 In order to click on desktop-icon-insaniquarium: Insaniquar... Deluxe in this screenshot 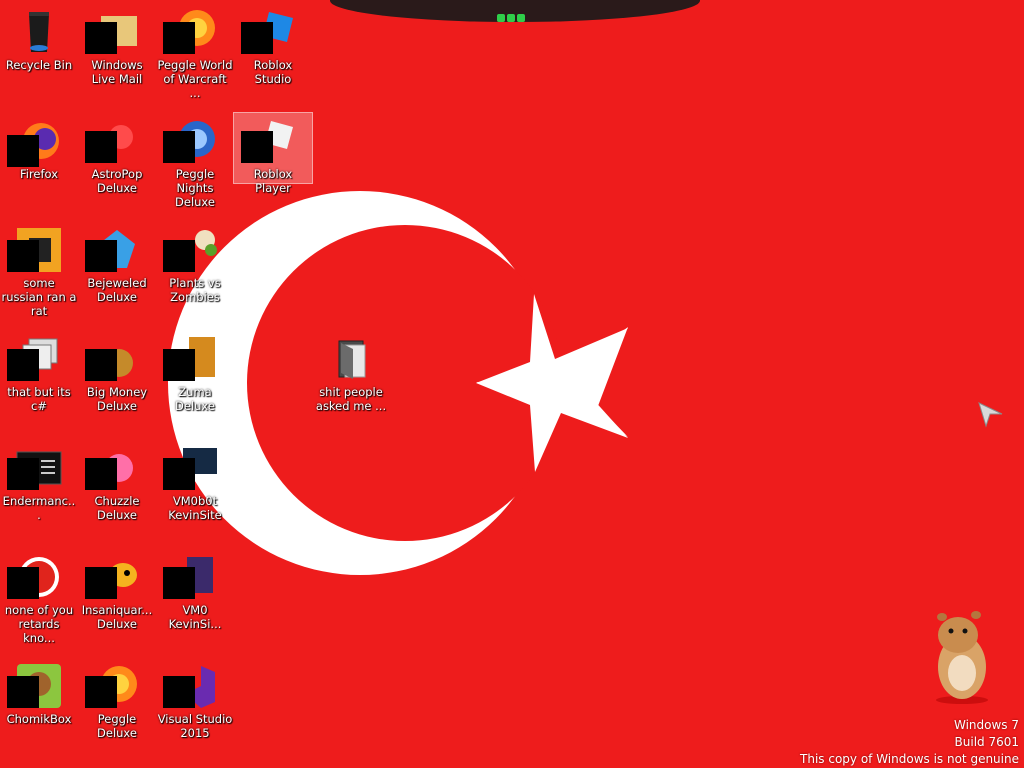, I will do `click(117, 590)`.